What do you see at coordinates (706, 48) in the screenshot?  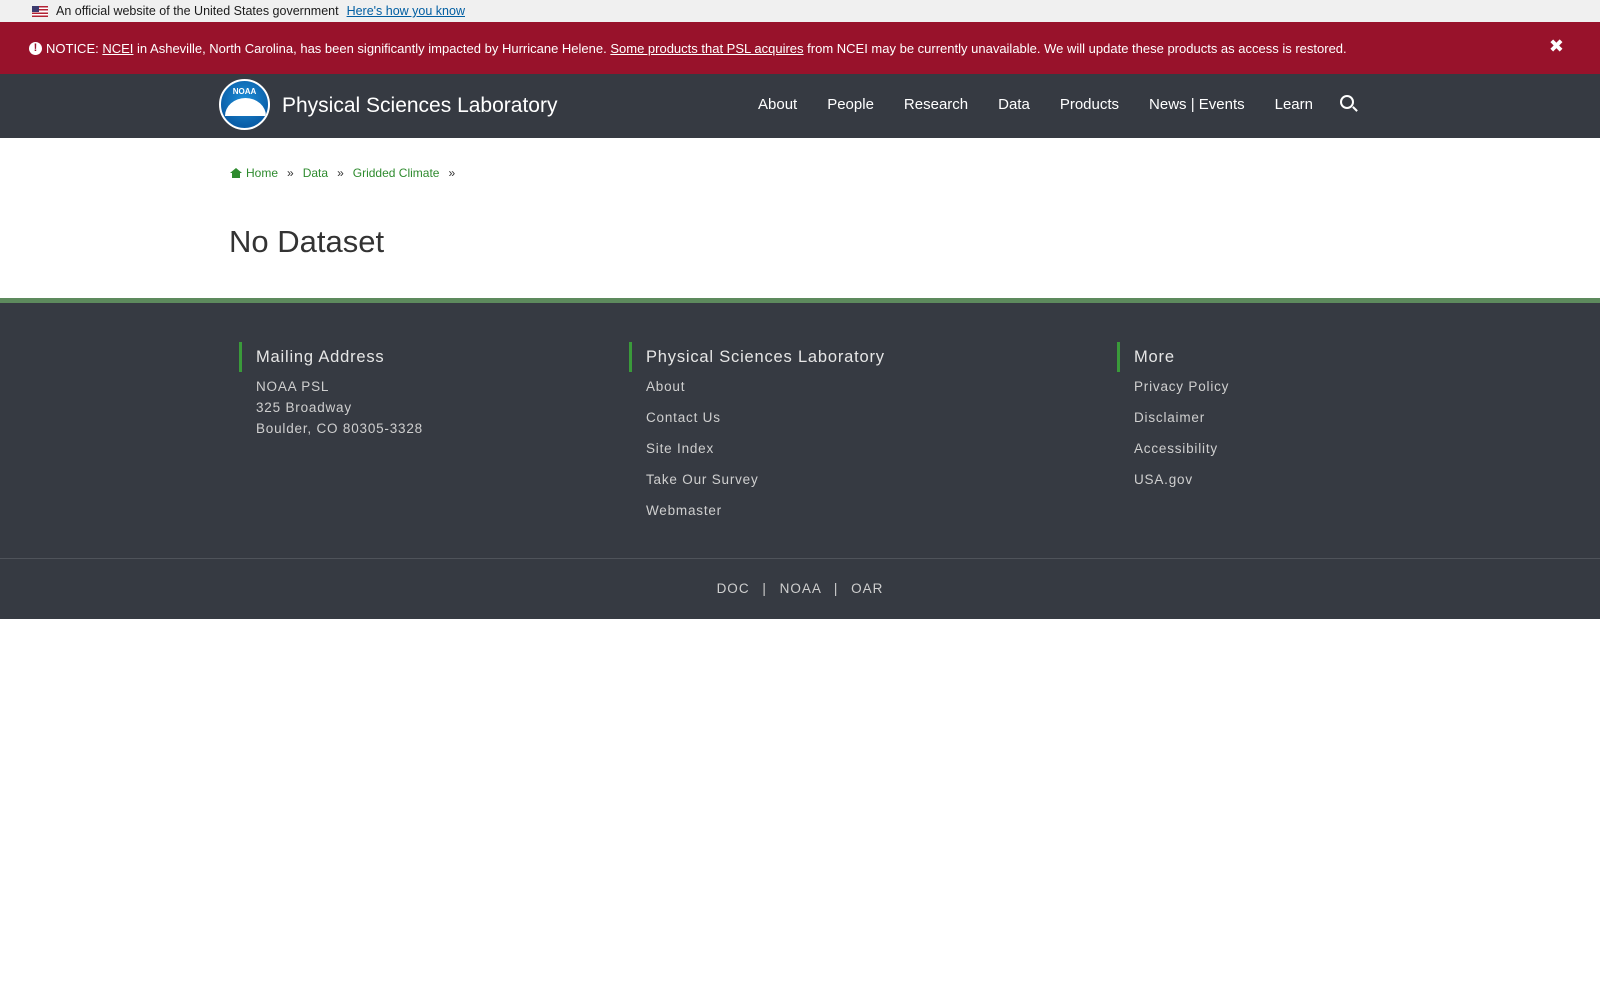 I see `psl-products-link: Some products that PSL acquires` at bounding box center [706, 48].